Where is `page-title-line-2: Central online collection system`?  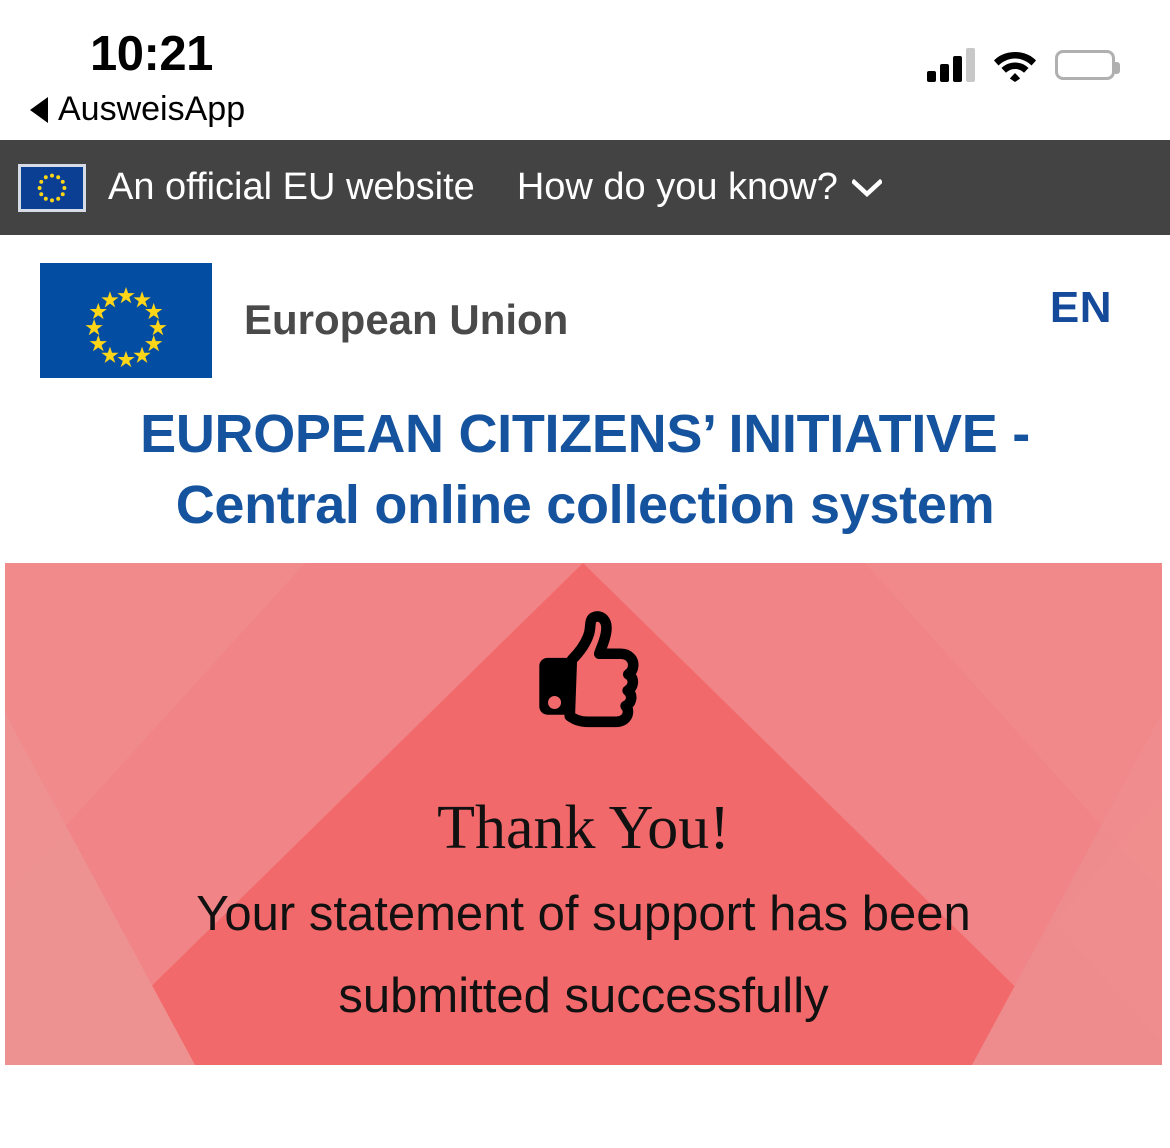 page-title-line-2: Central online collection system is located at coordinates (585, 505).